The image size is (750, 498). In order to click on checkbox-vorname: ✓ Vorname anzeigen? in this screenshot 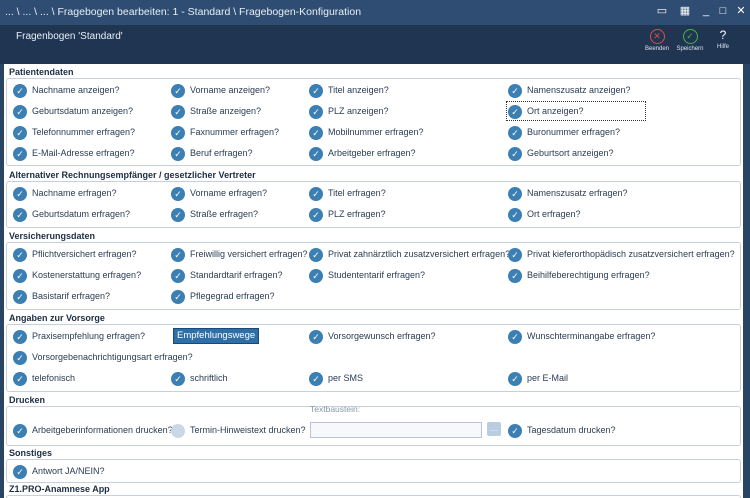, I will do `click(220, 90)`.